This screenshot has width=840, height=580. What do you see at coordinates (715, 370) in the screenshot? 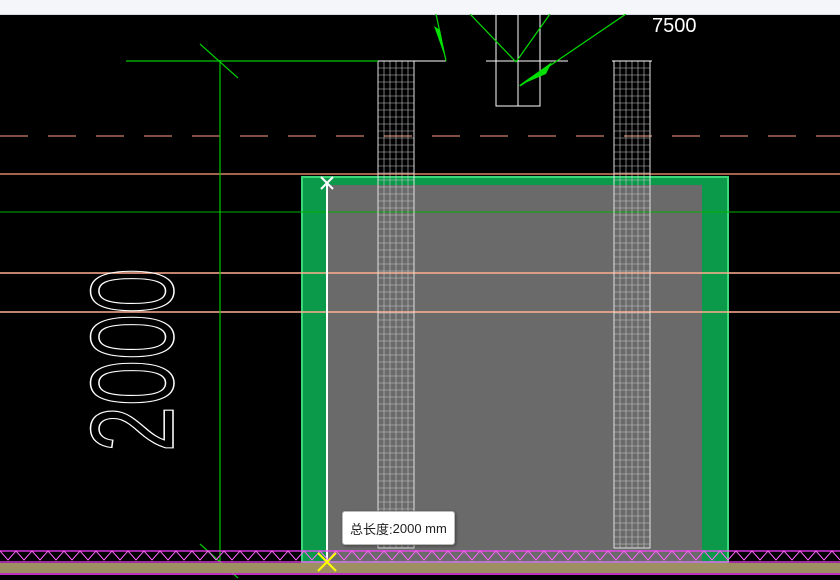
I see `wall-right` at bounding box center [715, 370].